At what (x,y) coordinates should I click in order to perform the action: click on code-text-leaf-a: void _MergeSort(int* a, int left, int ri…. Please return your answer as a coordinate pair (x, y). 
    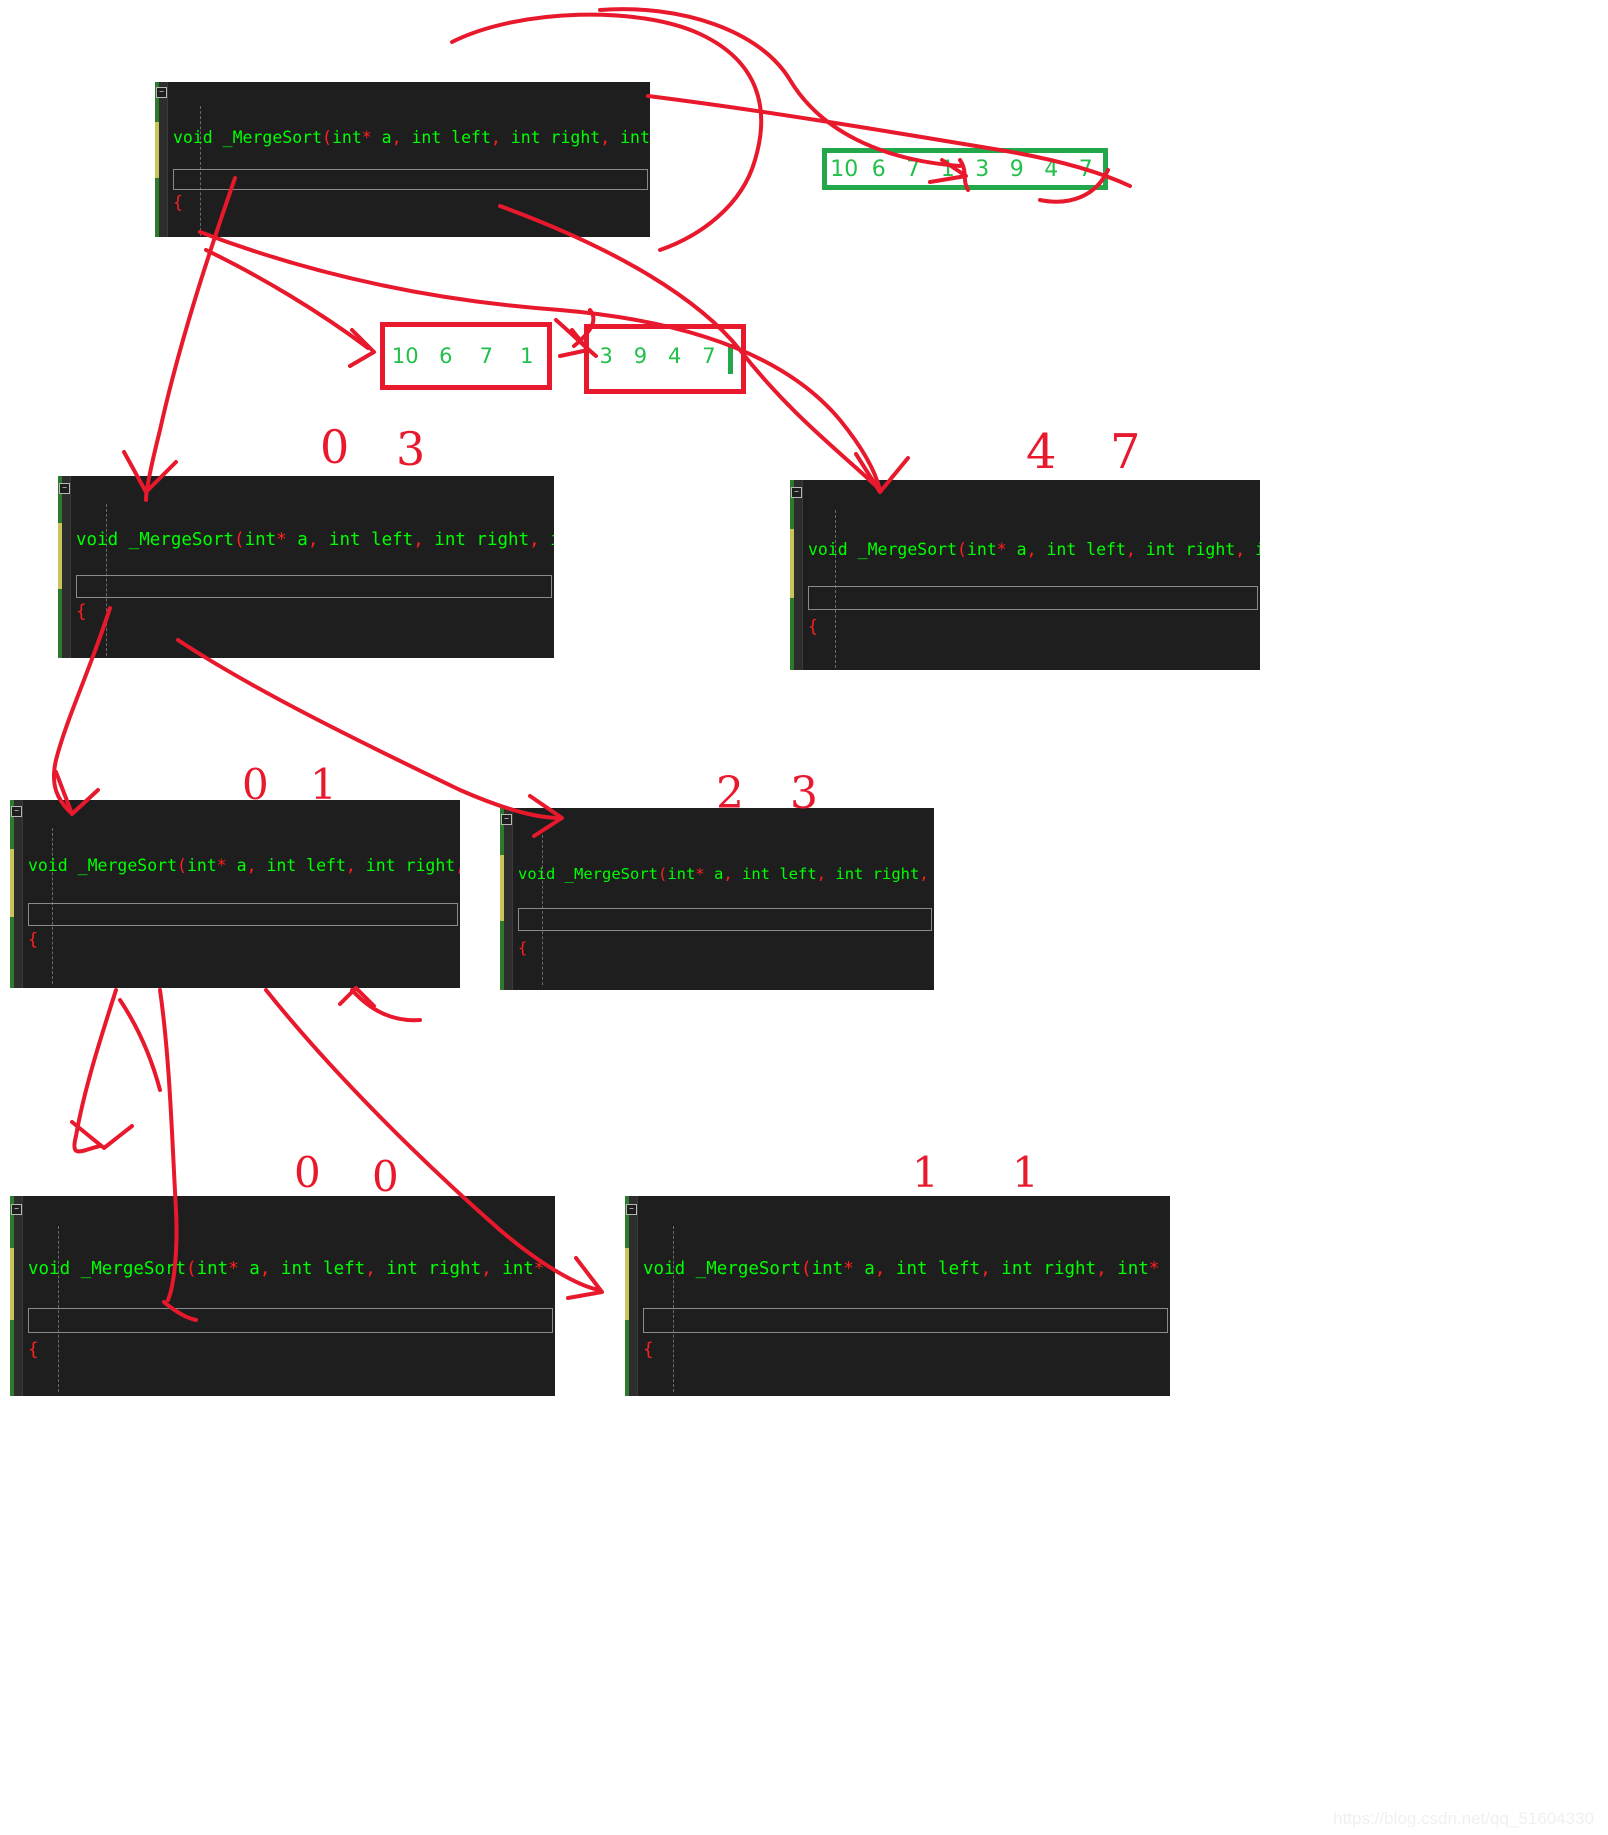
    Looking at the image, I should click on (291, 1299).